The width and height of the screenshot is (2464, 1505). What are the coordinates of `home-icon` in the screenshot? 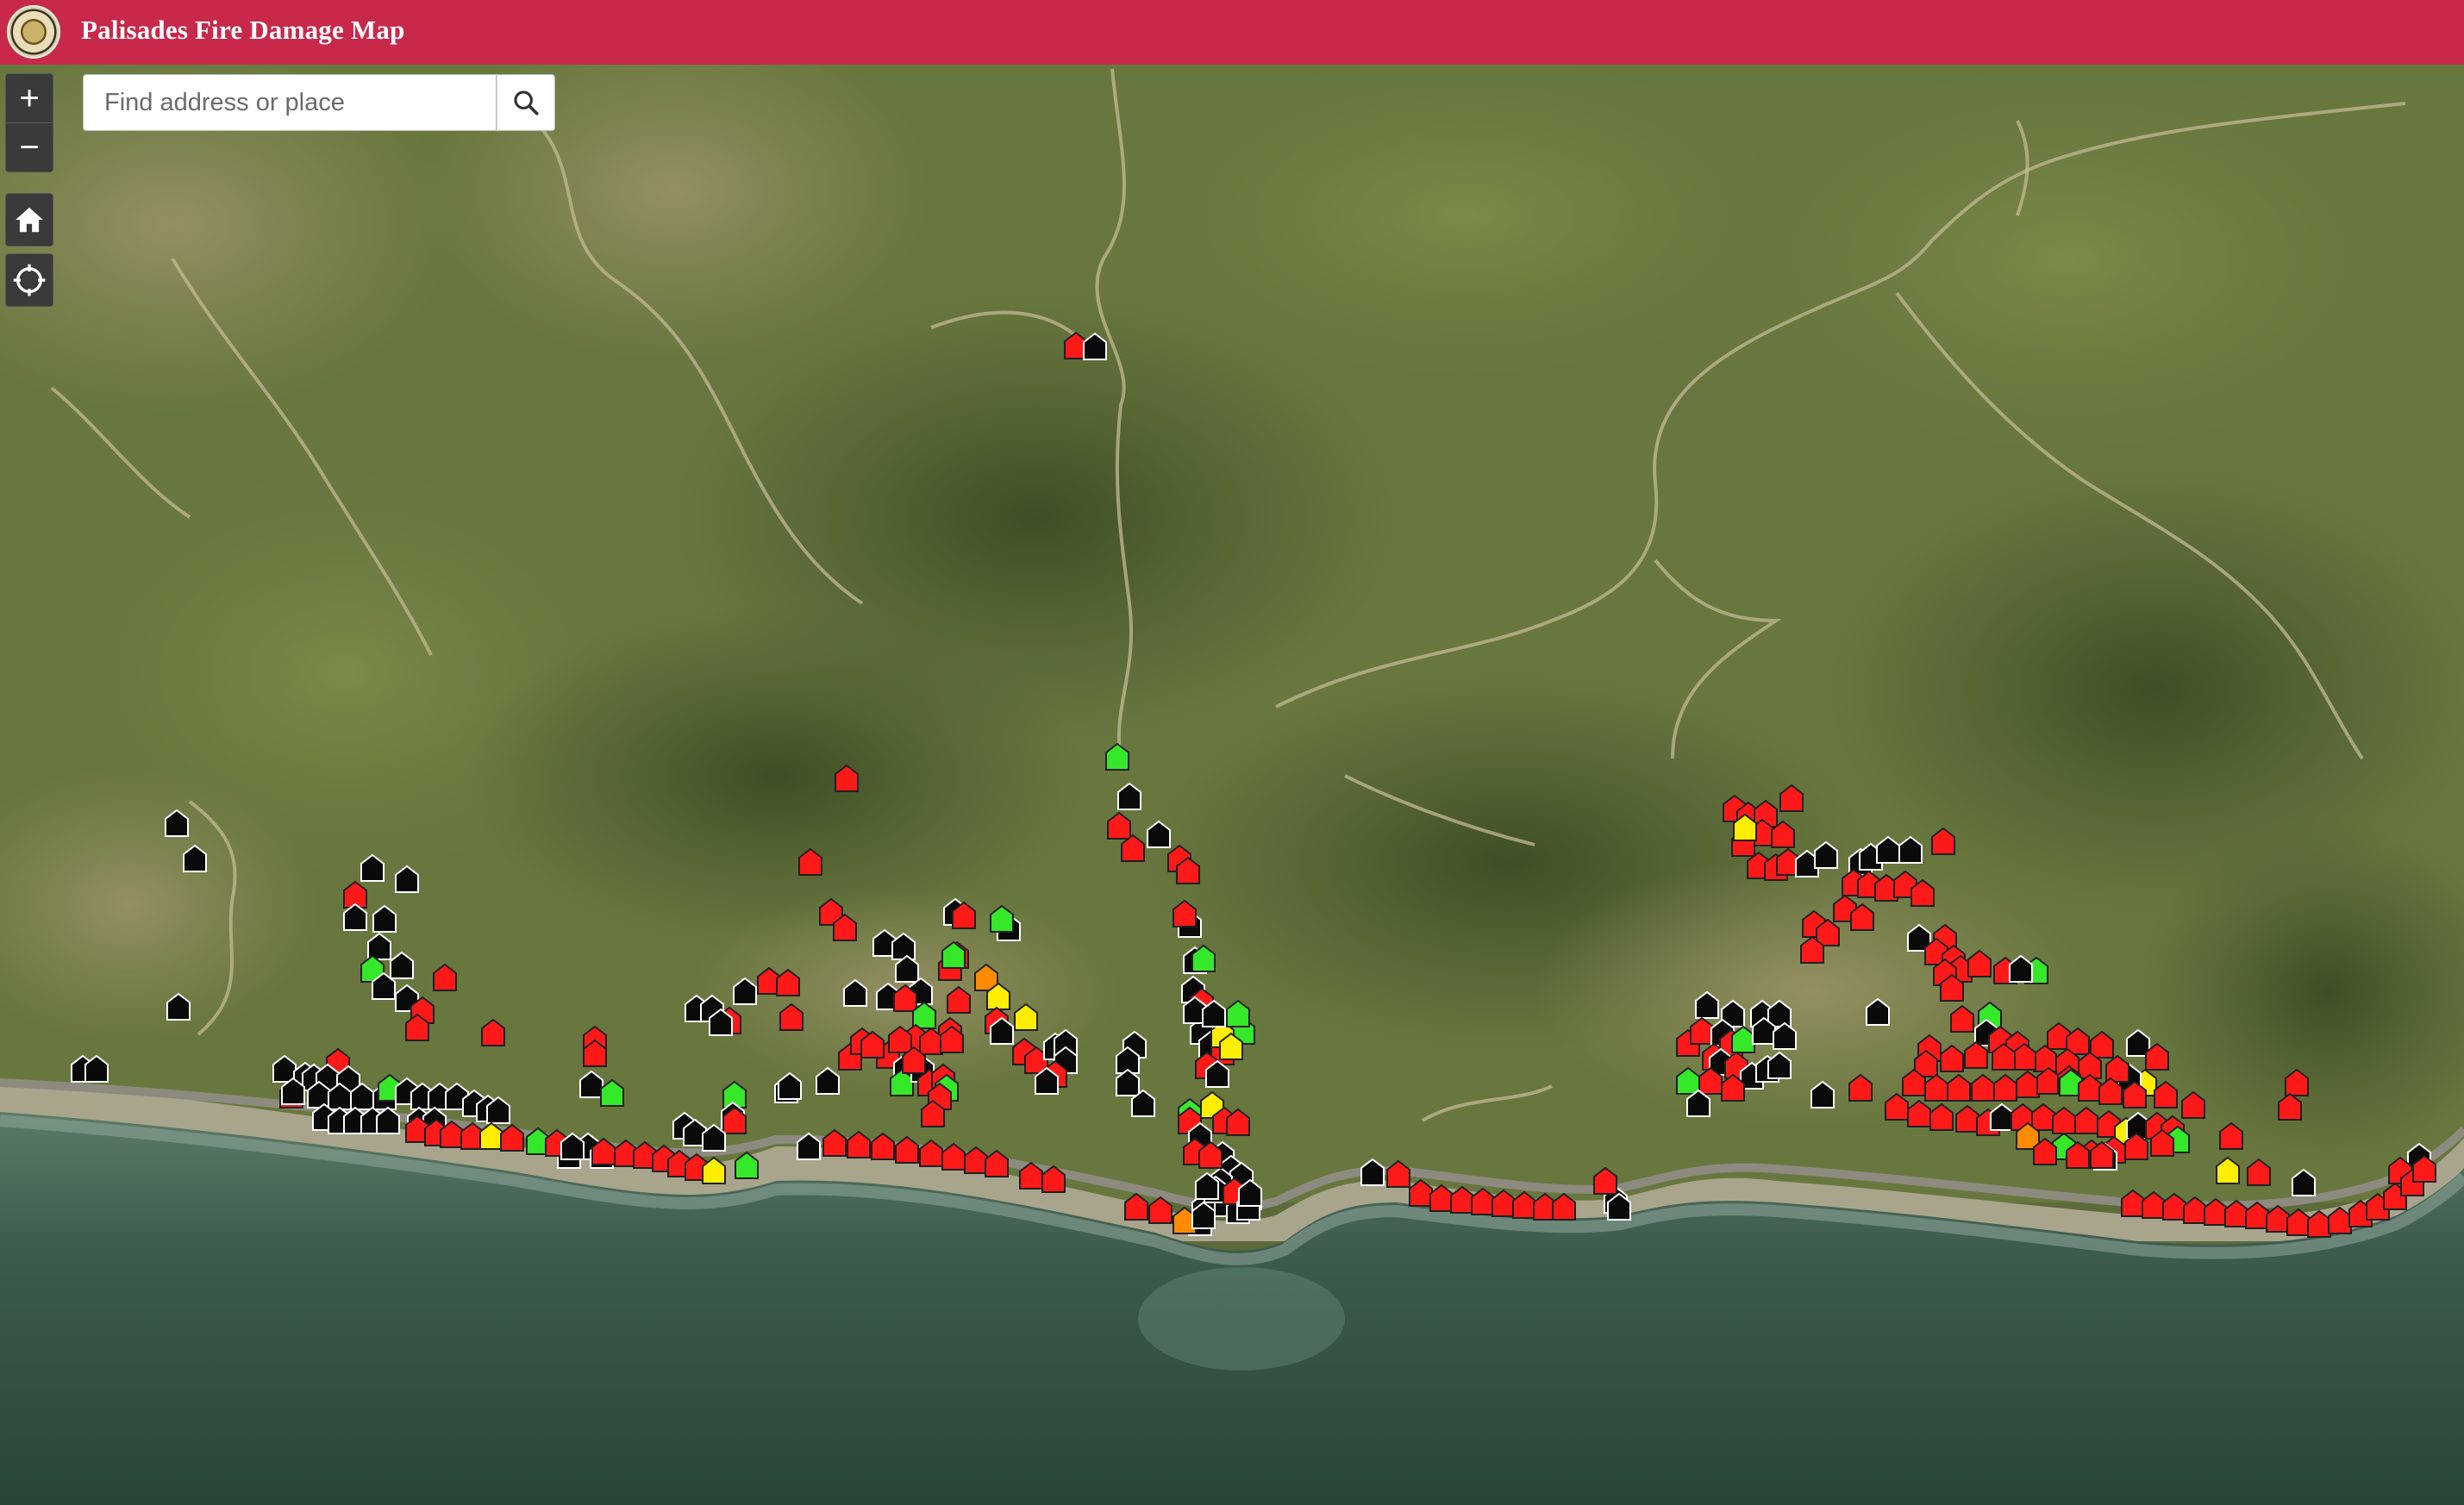 It's located at (29, 220).